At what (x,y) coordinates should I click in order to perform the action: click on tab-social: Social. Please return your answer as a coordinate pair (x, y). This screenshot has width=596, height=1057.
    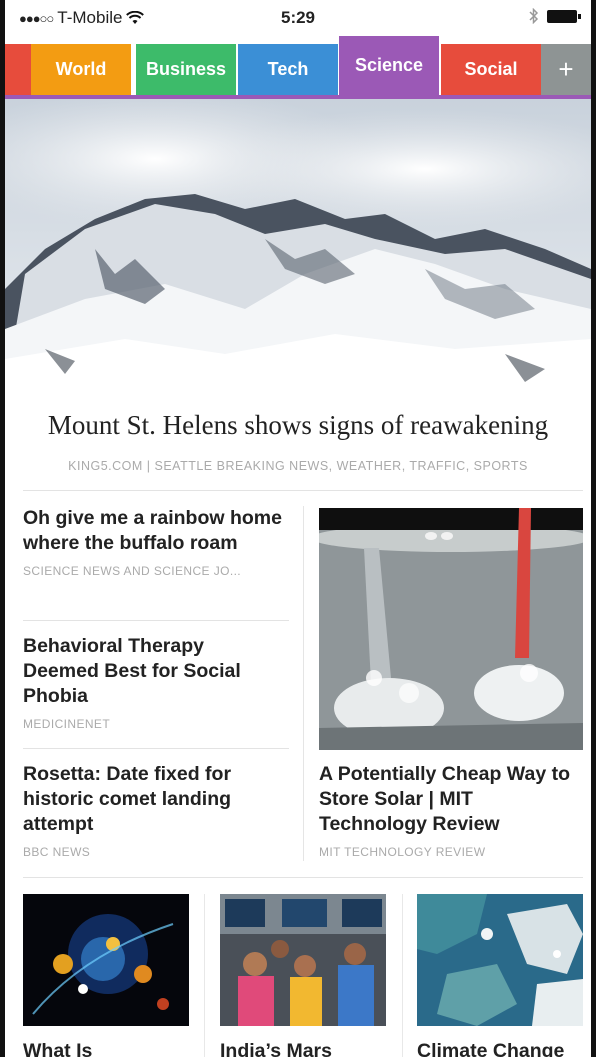
    Looking at the image, I should click on (491, 69).